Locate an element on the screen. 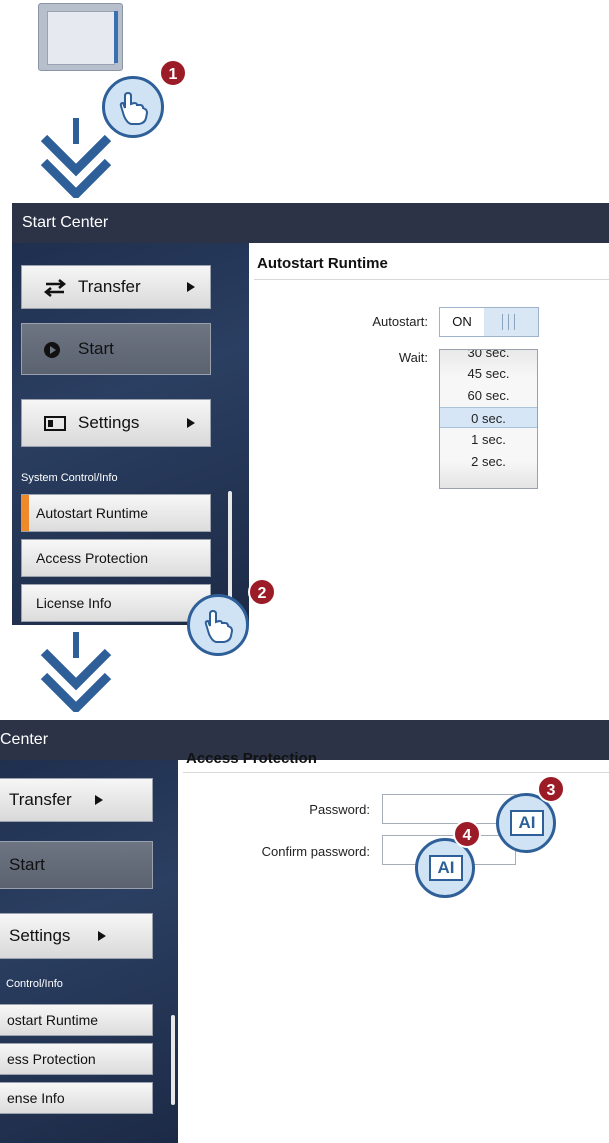  wait-option: 60 sec. is located at coordinates (488, 395).